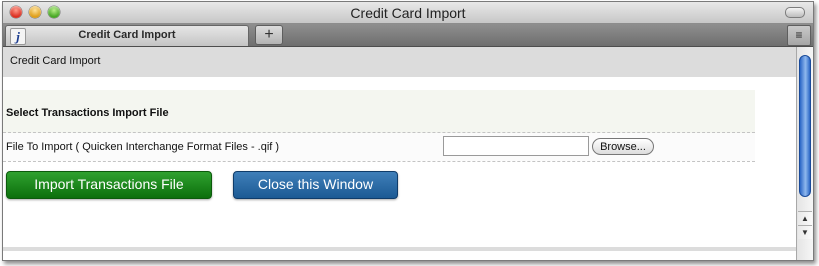 Image resolution: width=819 pixels, height=266 pixels. Describe the element at coordinates (805, 126) in the screenshot. I see `scrollbar-thumb` at that location.